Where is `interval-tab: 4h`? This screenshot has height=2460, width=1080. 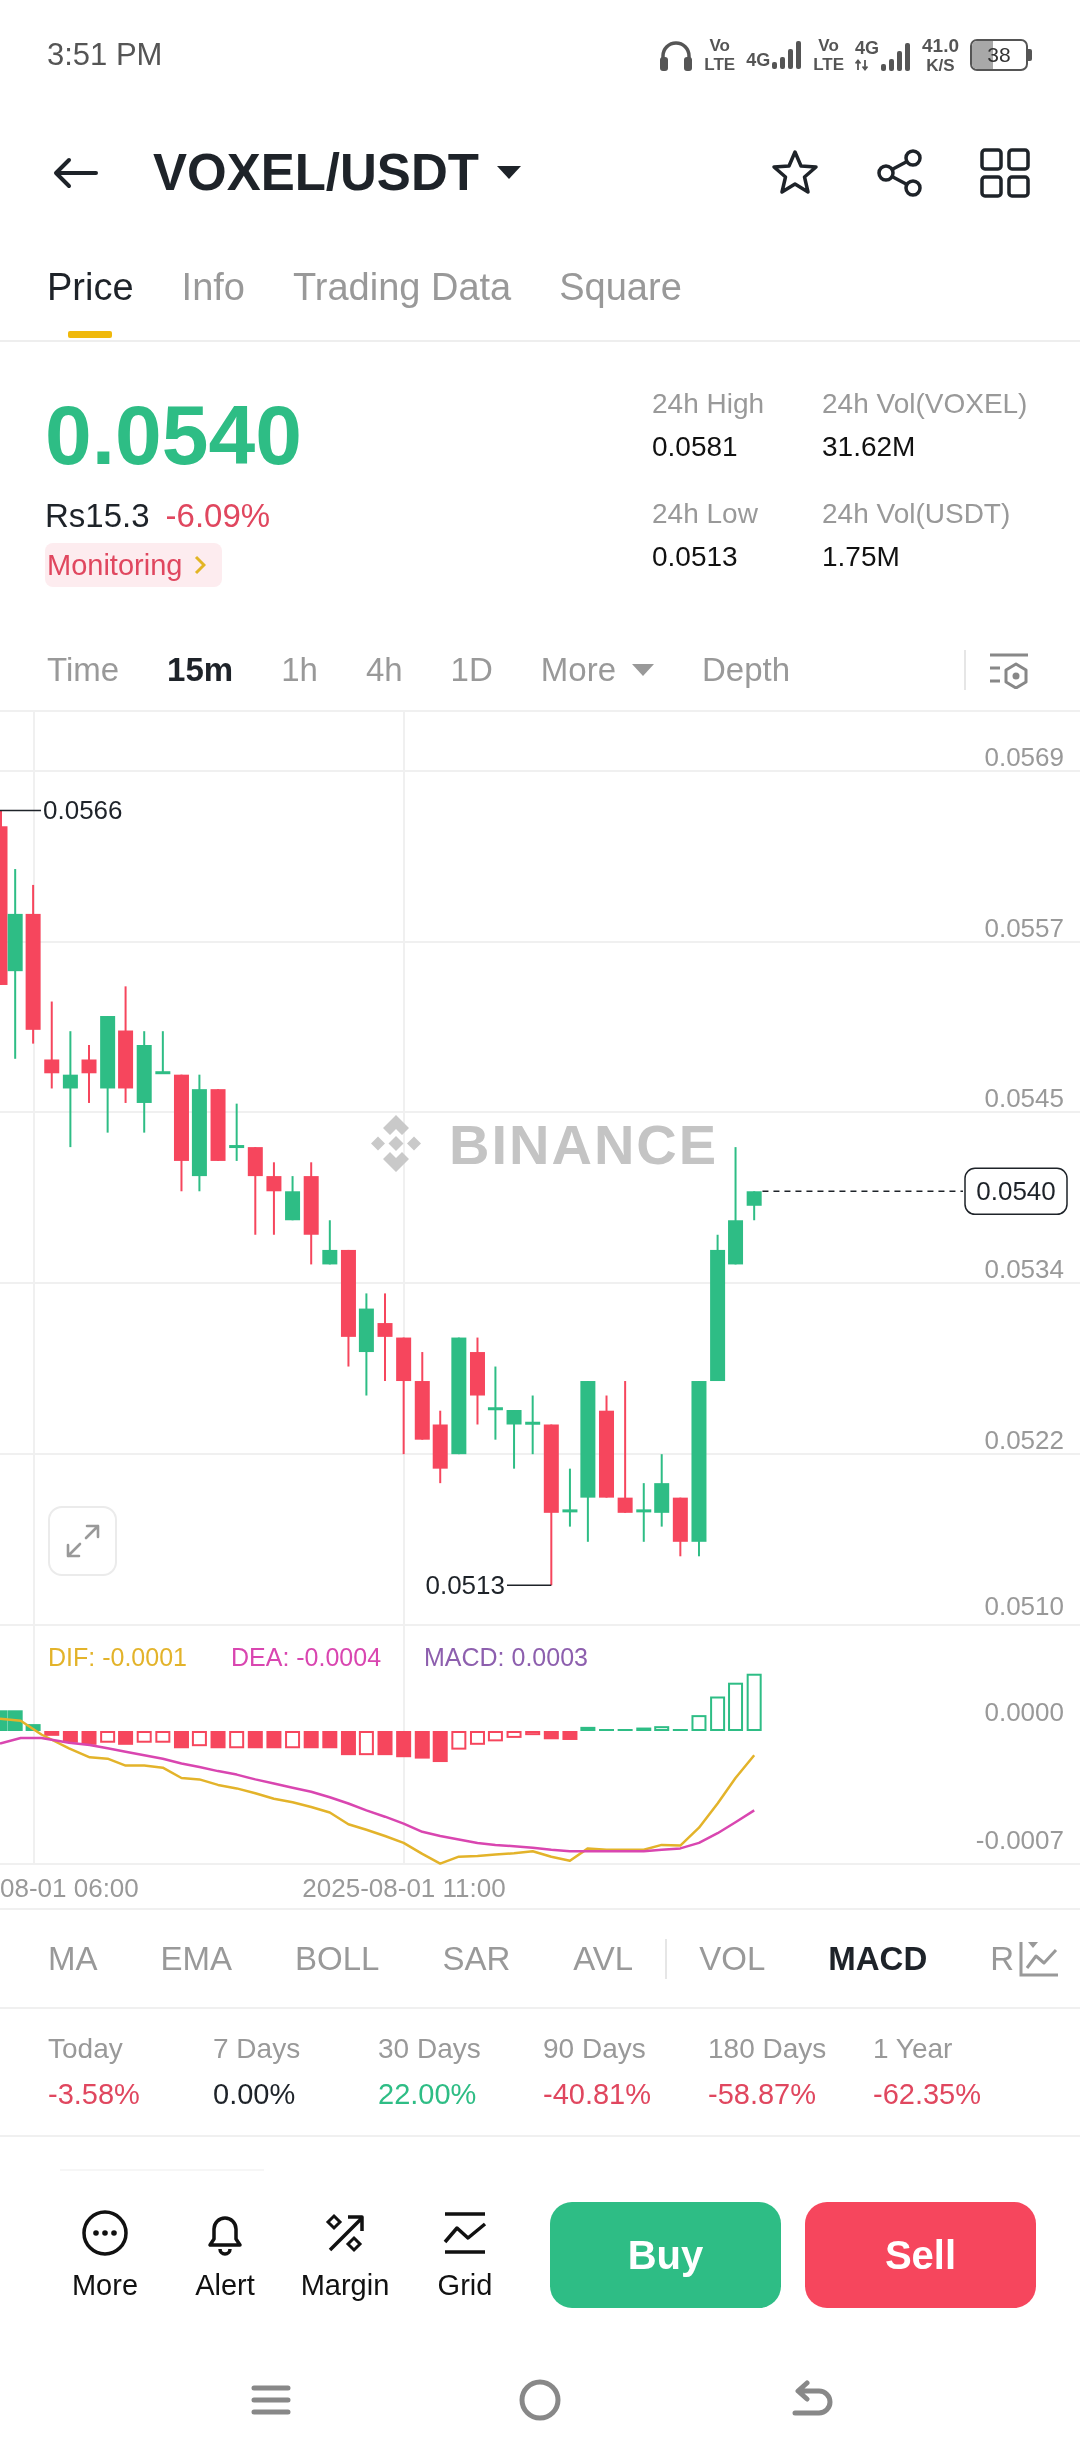
interval-tab: 4h is located at coordinates (384, 670).